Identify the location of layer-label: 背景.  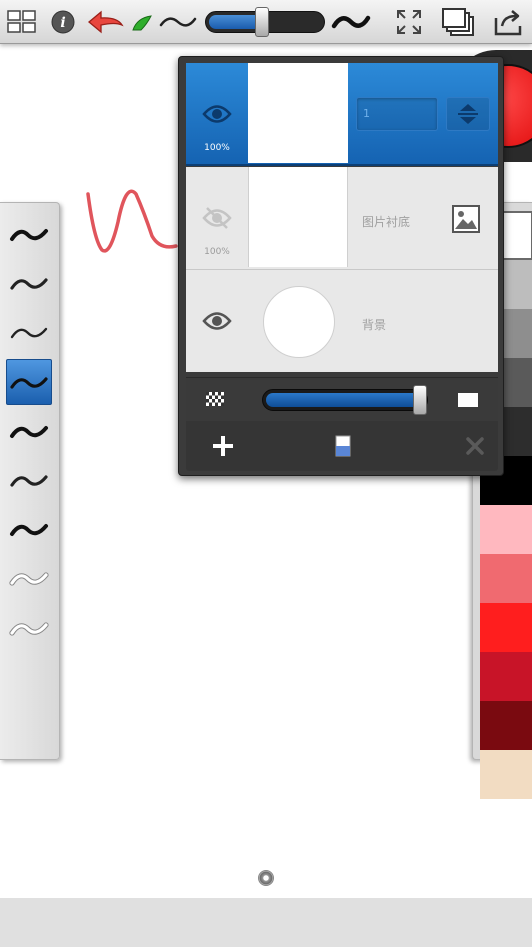
(374, 325).